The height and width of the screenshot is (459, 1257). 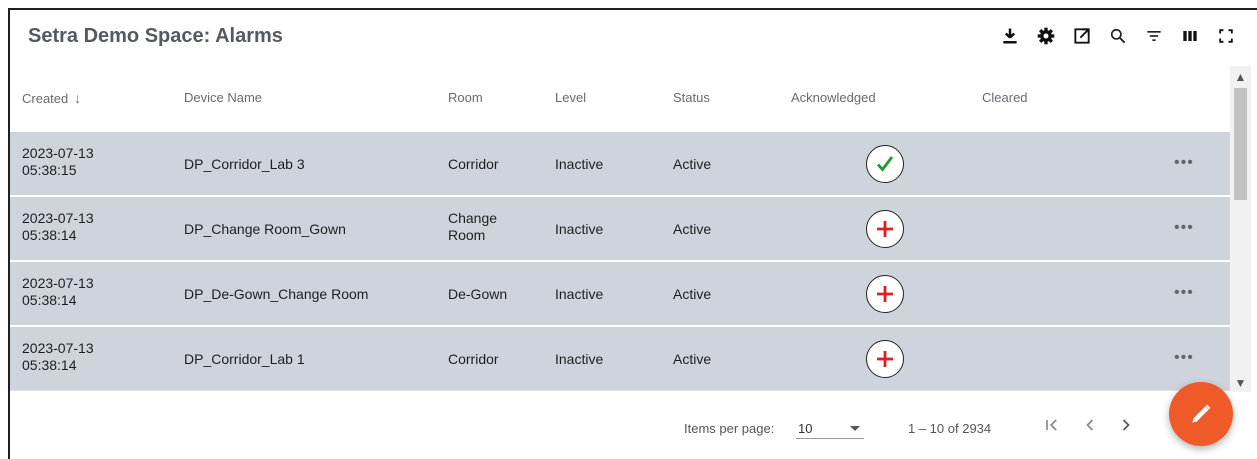 What do you see at coordinates (1240, 383) in the screenshot?
I see `scroll-down-icon: ▼` at bounding box center [1240, 383].